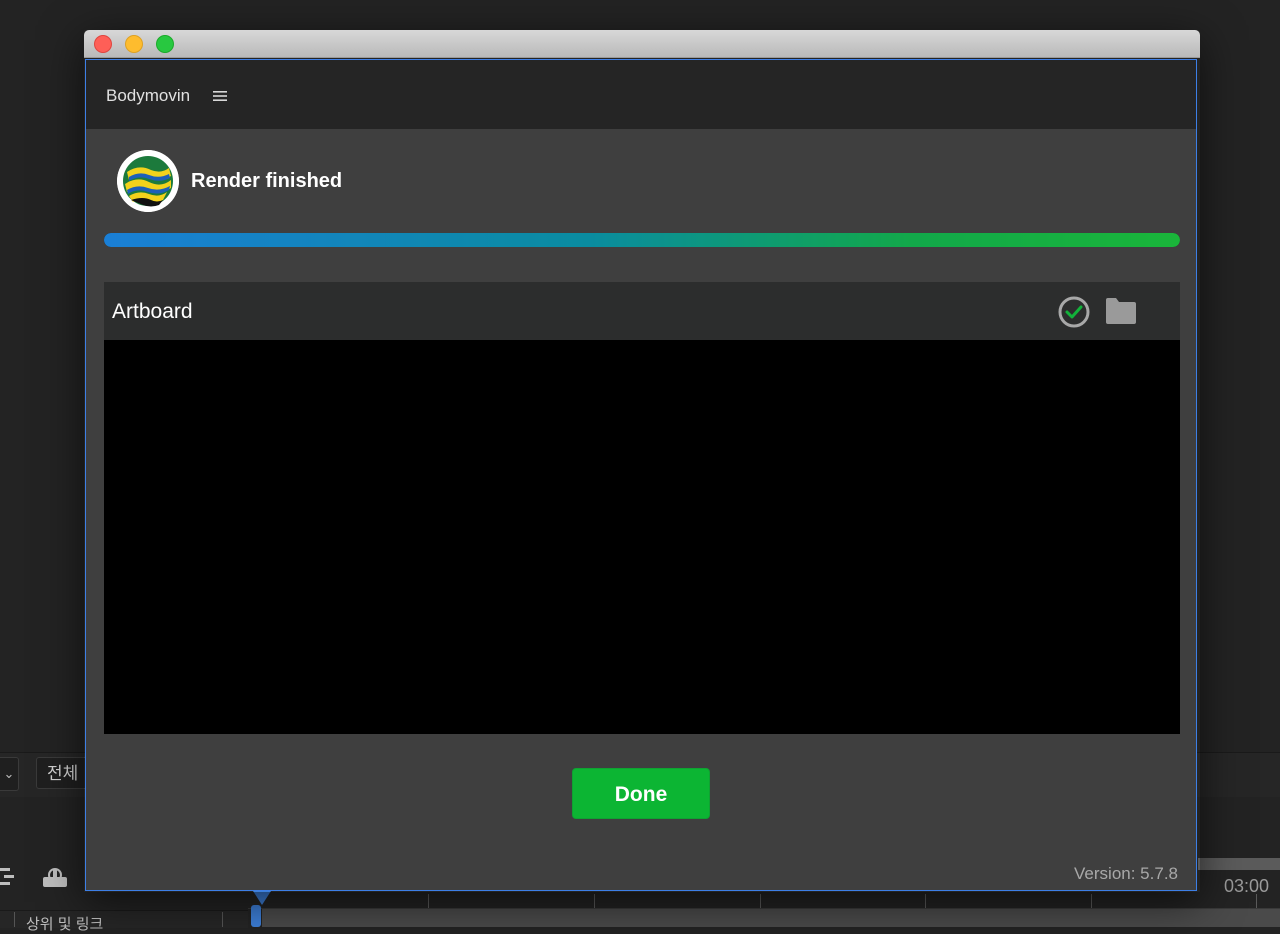 Image resolution: width=1280 pixels, height=934 pixels. Describe the element at coordinates (9, 774) in the screenshot. I see `chevron-down-icon: ⌄` at that location.